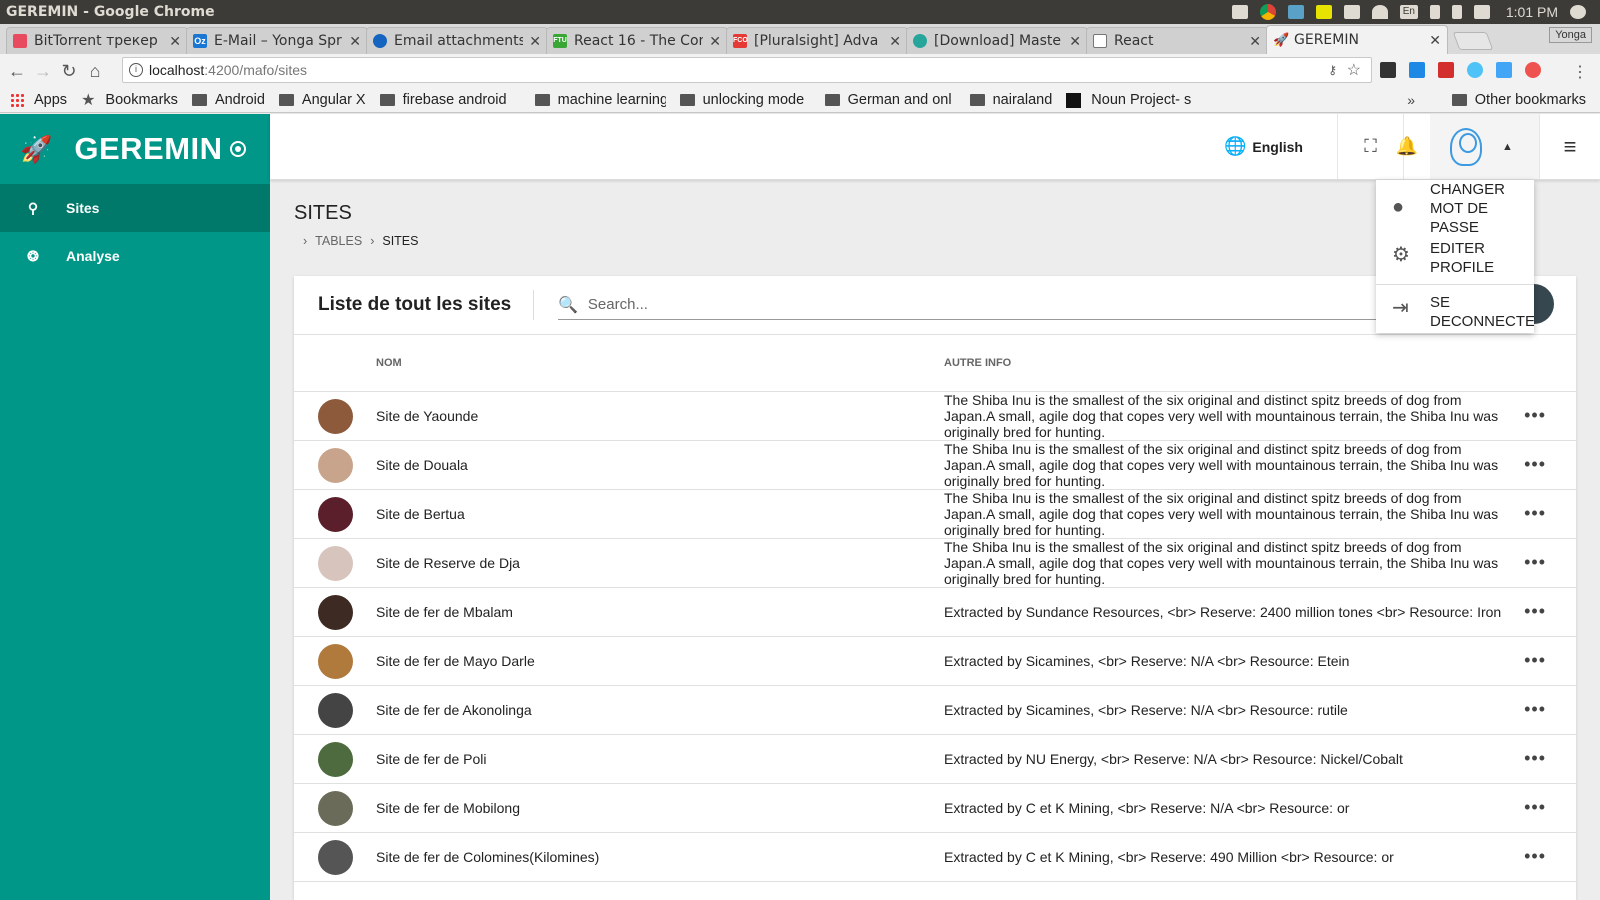 The width and height of the screenshot is (1600, 900). What do you see at coordinates (1388, 70) in the screenshot?
I see `apps-grid-icon` at bounding box center [1388, 70].